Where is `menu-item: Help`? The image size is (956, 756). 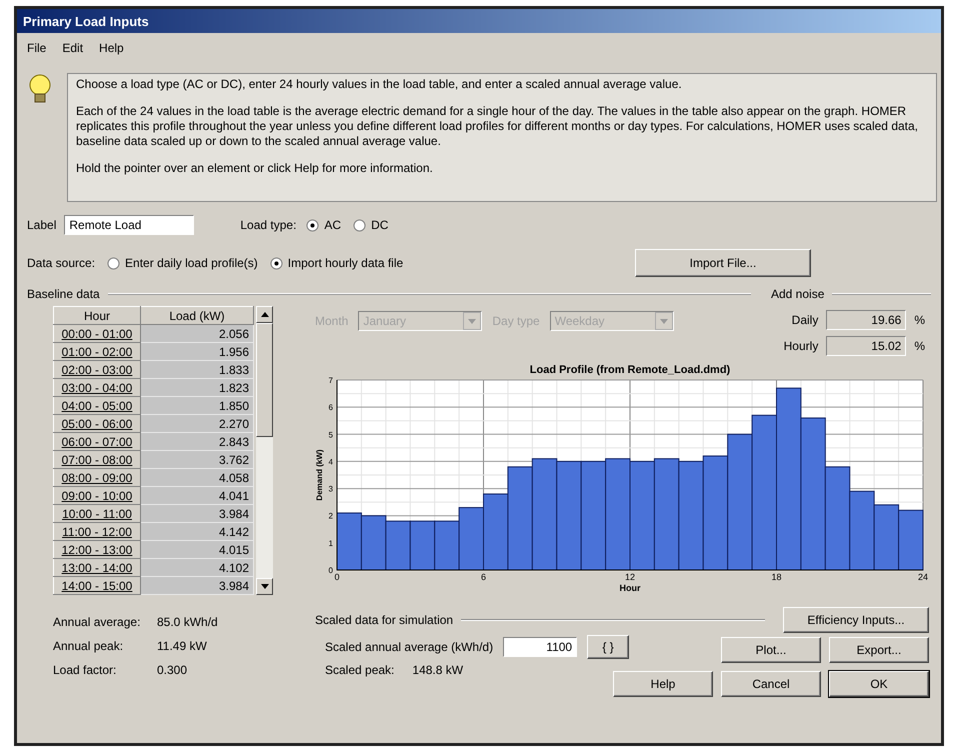 menu-item: Help is located at coordinates (111, 49).